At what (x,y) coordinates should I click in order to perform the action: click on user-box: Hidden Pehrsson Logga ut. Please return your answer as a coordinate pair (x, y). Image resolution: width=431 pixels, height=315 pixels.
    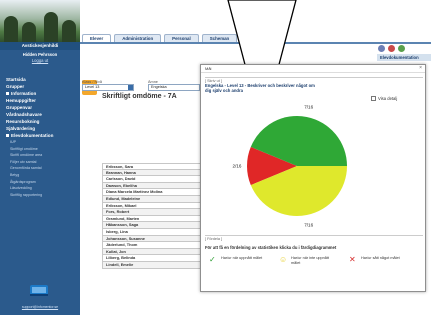
    Looking at the image, I should click on (40, 57).